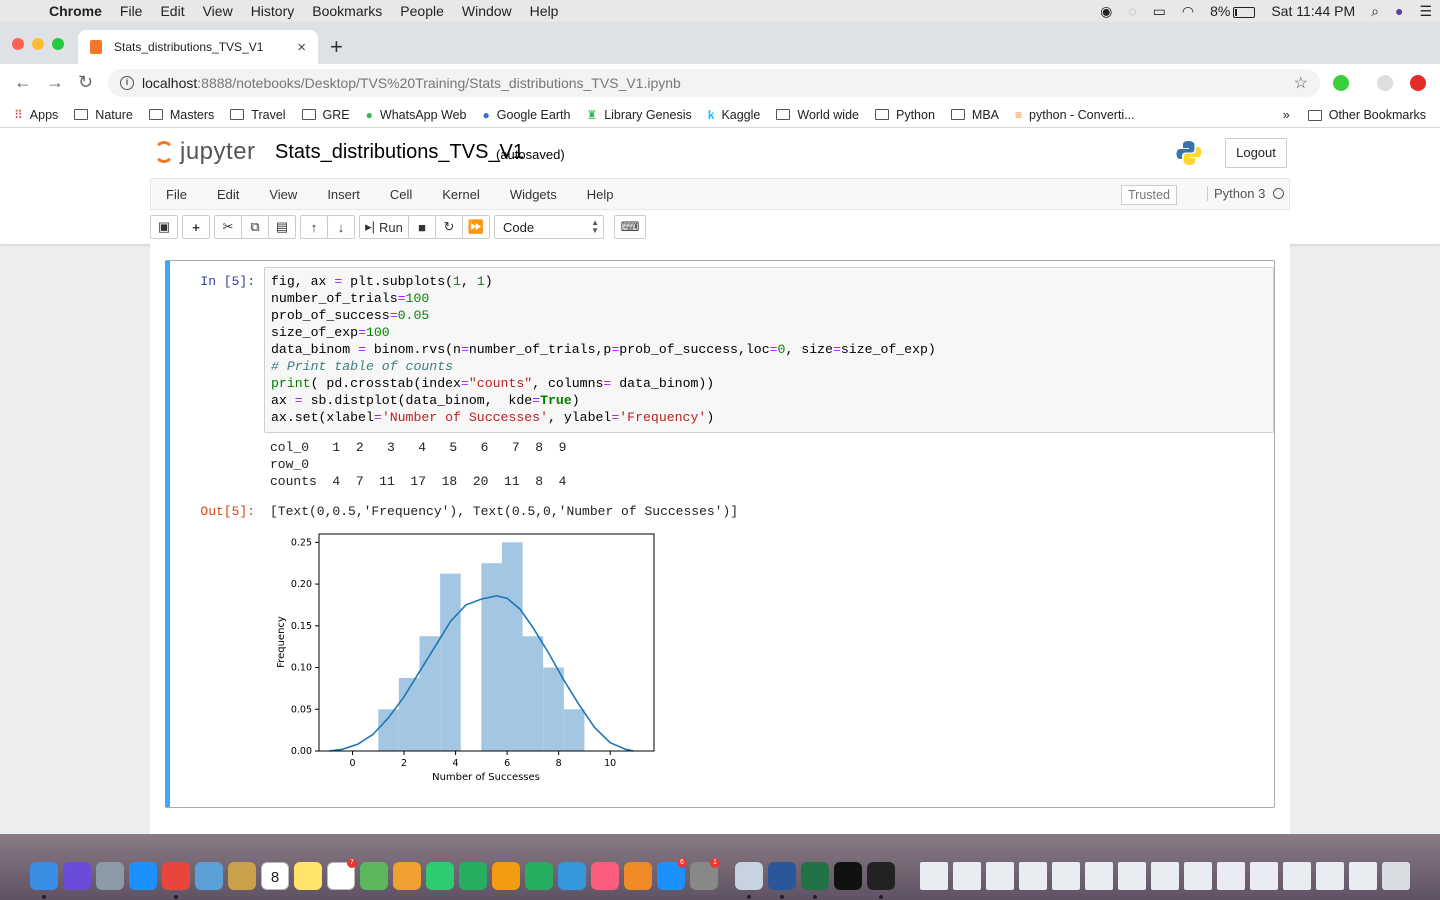  What do you see at coordinates (273, 11) in the screenshot?
I see `menu-history: History` at bounding box center [273, 11].